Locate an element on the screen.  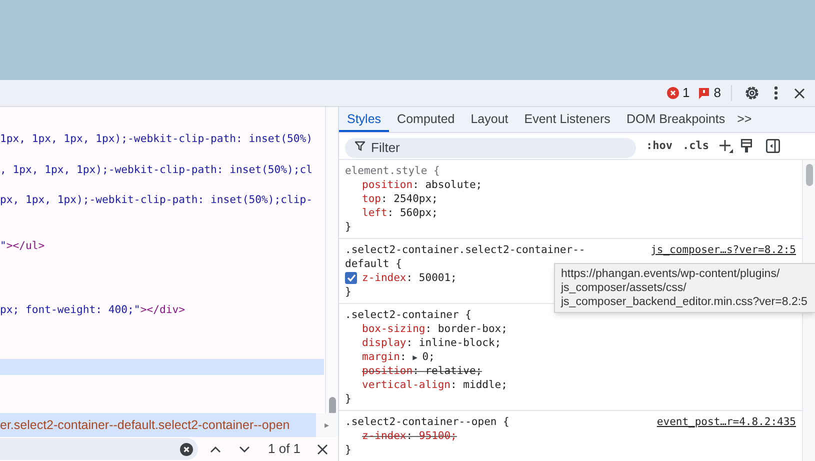
sidebar-toggle-icon is located at coordinates (773, 146).